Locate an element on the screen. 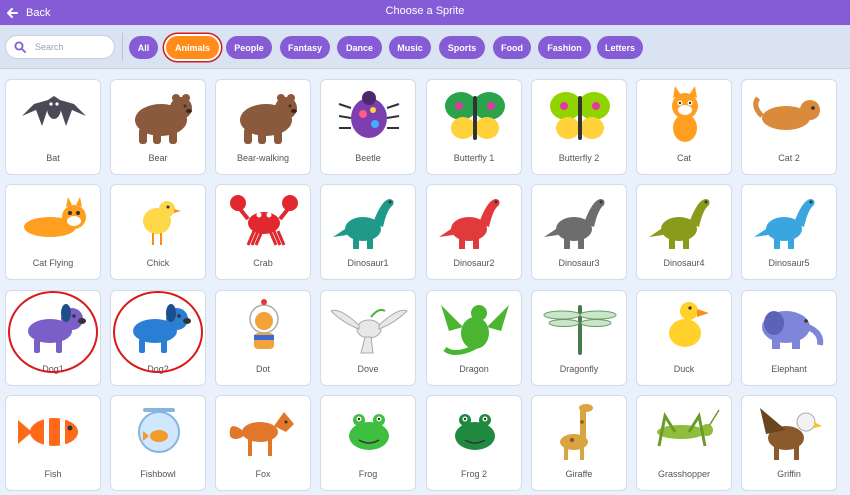 The width and height of the screenshot is (850, 495). sprite-card: Frog 2 is located at coordinates (474, 443).